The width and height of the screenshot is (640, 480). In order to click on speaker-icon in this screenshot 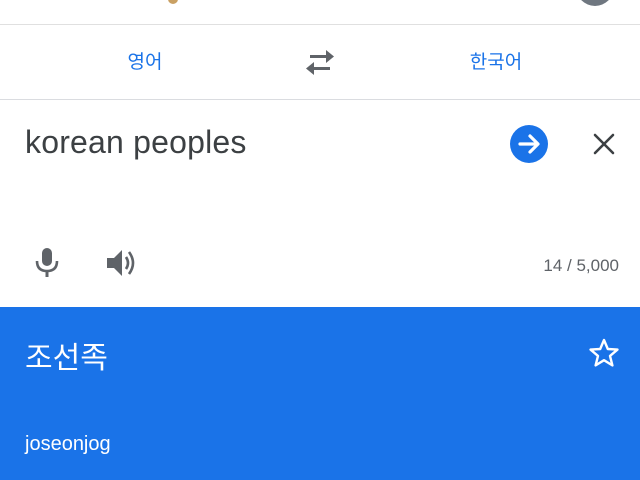, I will do `click(121, 263)`.